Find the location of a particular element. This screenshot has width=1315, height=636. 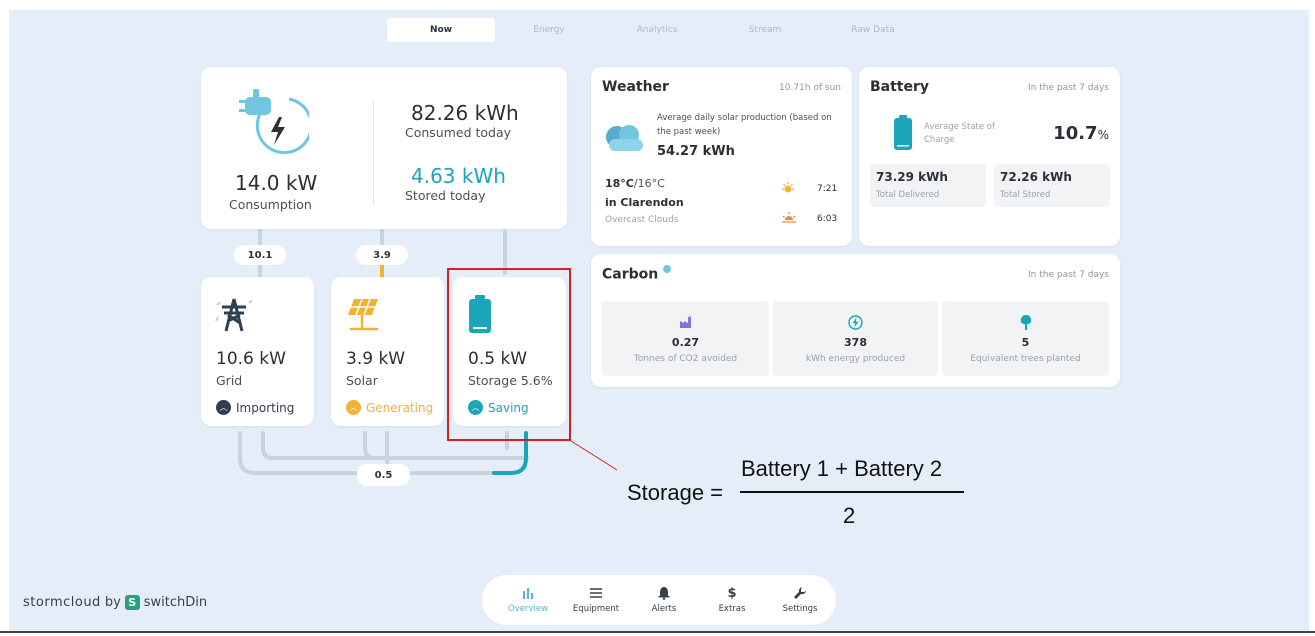

location: in Clarendon is located at coordinates (644, 202).